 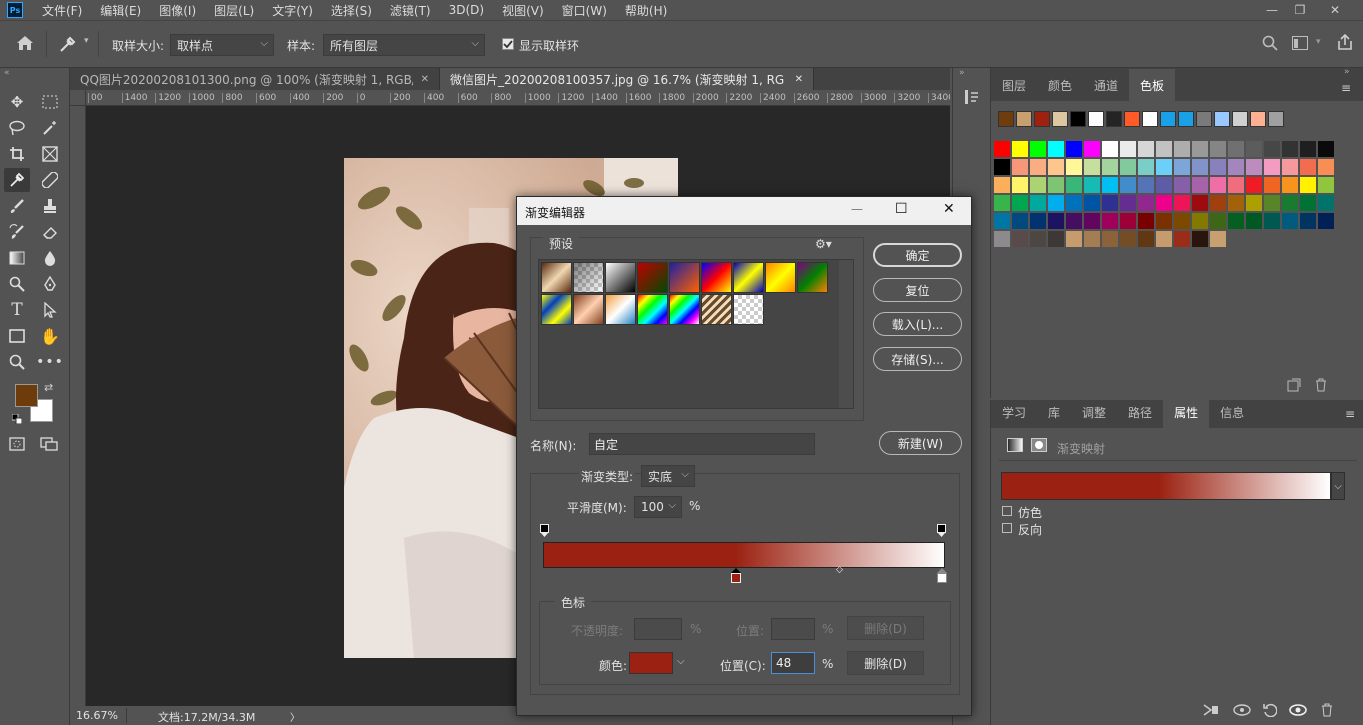 I want to click on reset-icon, so click(x=1270, y=711).